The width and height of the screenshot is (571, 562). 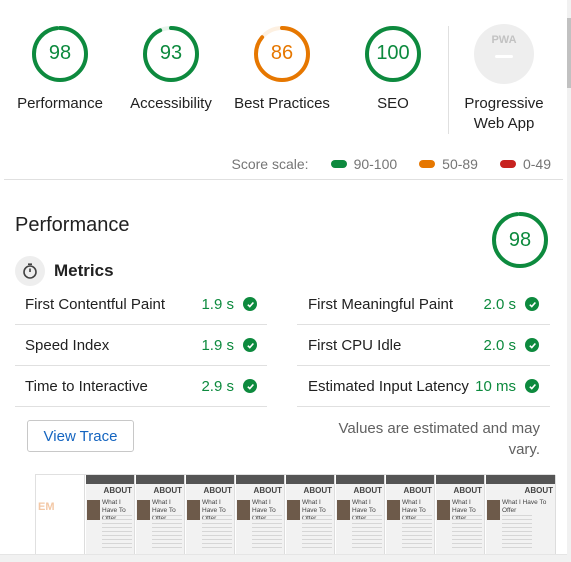 What do you see at coordinates (60, 53) in the screenshot?
I see `gauge-score: 98` at bounding box center [60, 53].